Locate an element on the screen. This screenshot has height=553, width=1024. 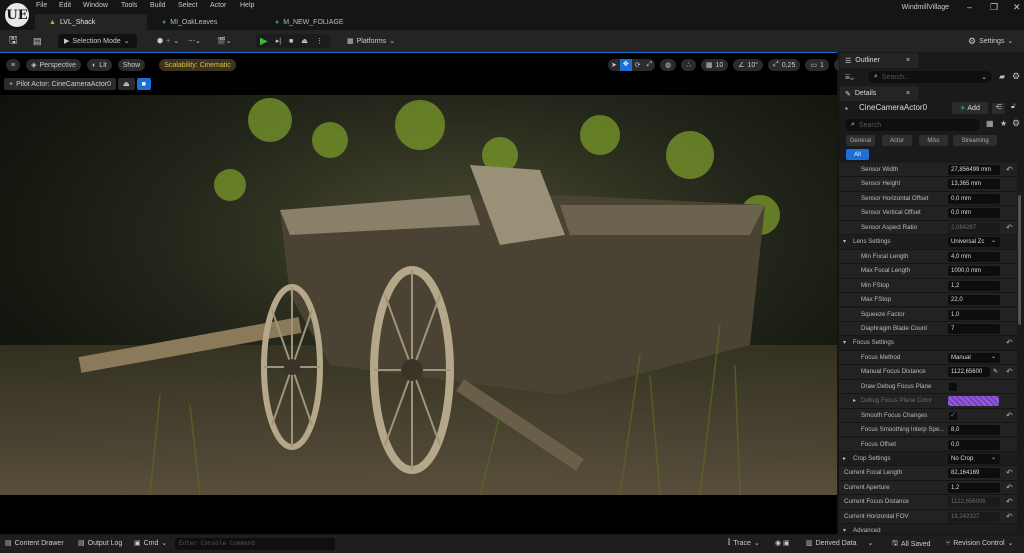
scalability-badge: Scalability: Cinematic is located at coordinates (197, 65).